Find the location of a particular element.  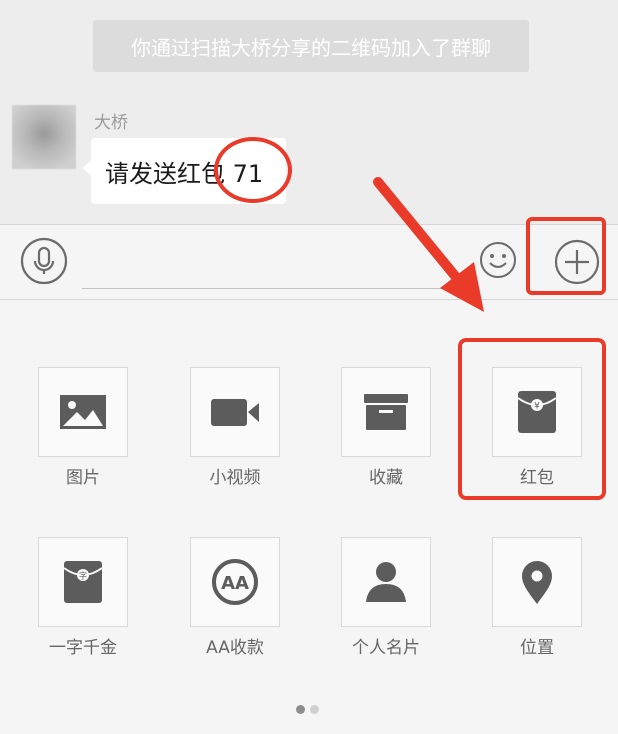

aa-collection-icon: AA is located at coordinates (235, 582).